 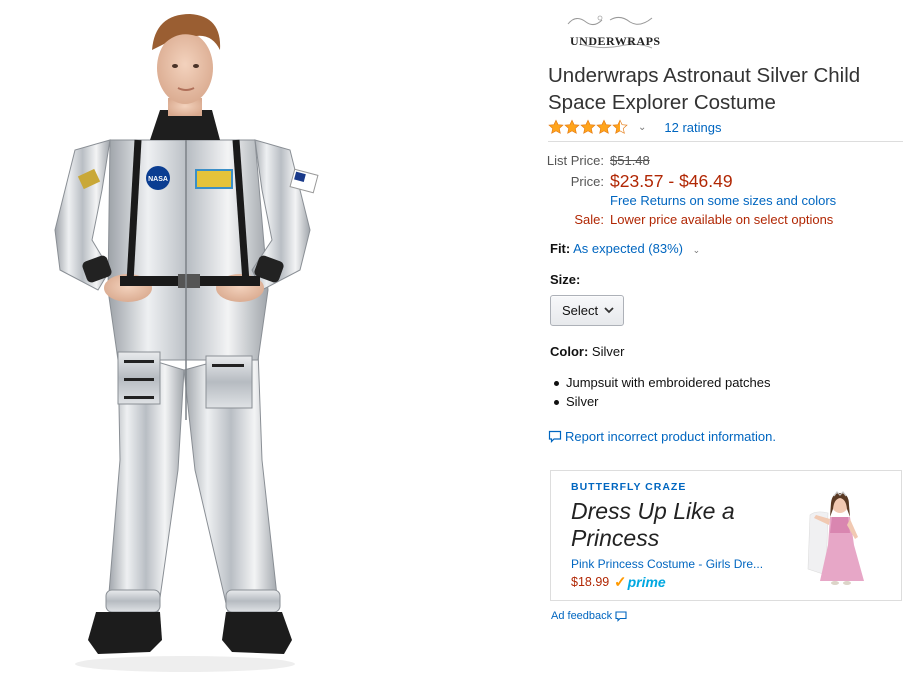 I want to click on ad-feedback-link: Ad feedback, so click(x=589, y=616).